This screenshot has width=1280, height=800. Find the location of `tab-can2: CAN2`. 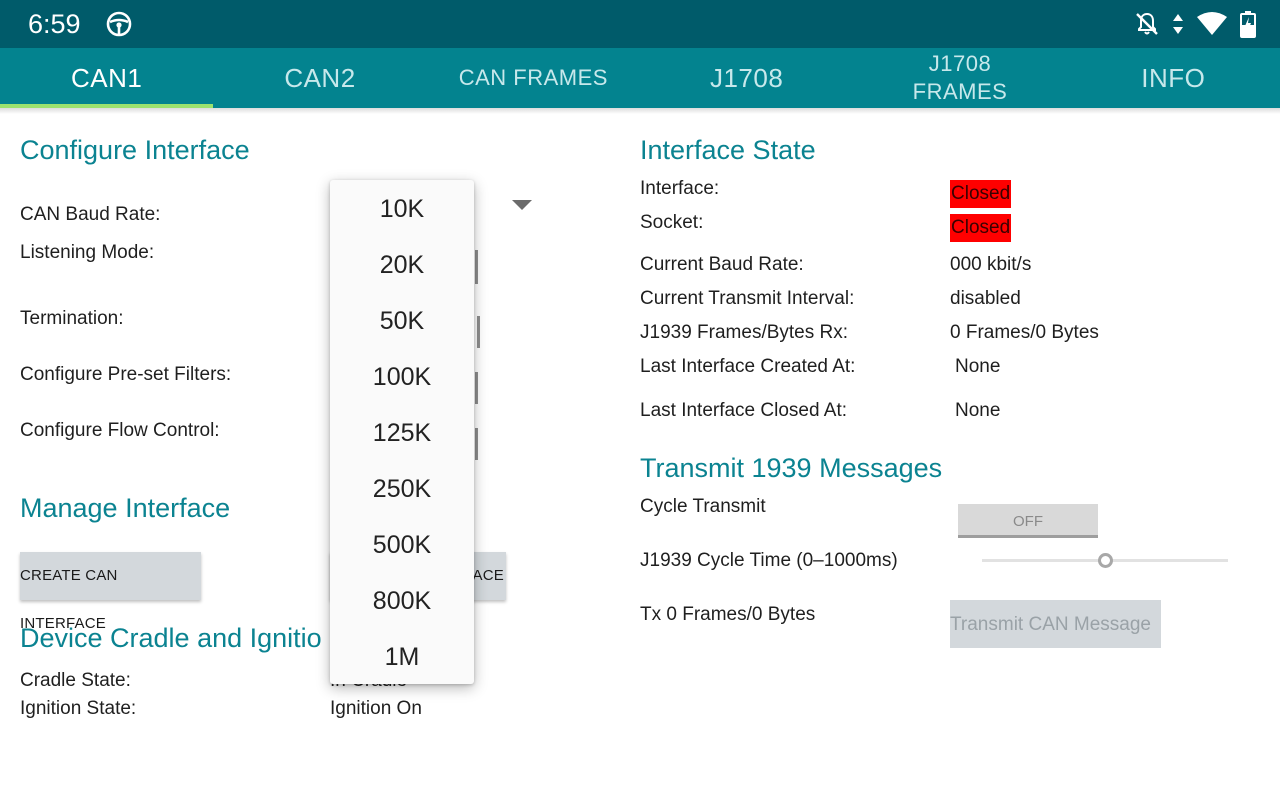

tab-can2: CAN2 is located at coordinates (319, 78).